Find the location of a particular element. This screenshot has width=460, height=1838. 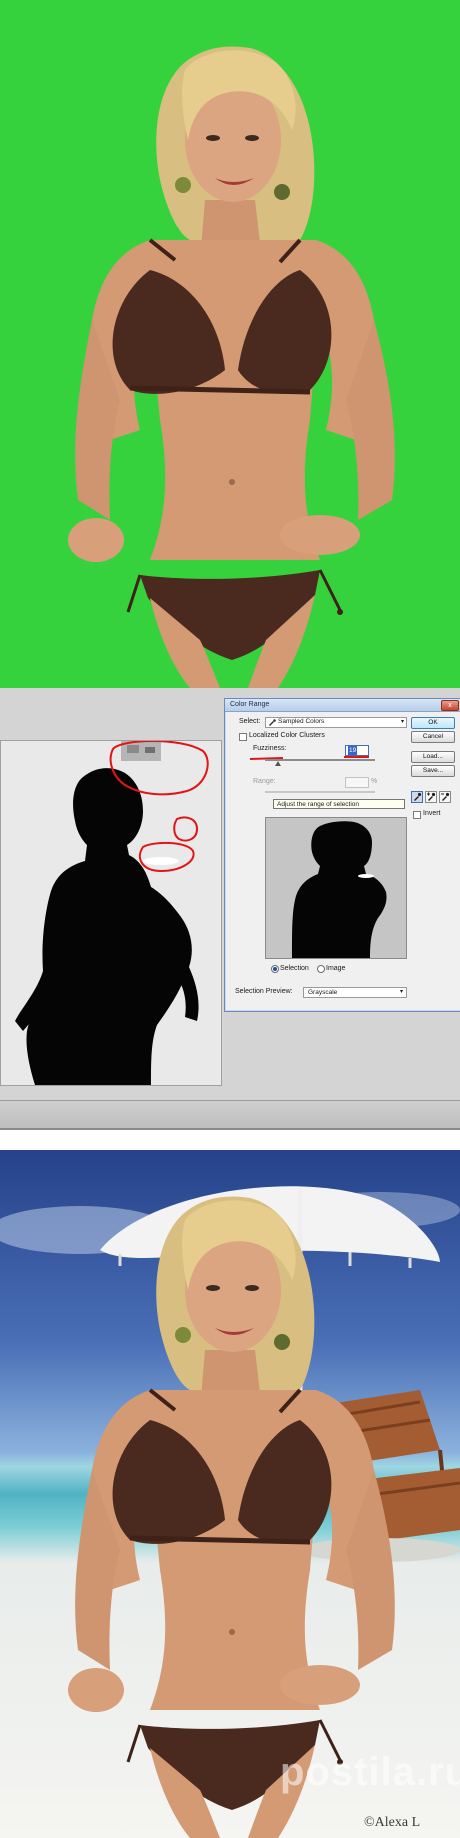

fuzziness-slider-thumb is located at coordinates (278, 763).